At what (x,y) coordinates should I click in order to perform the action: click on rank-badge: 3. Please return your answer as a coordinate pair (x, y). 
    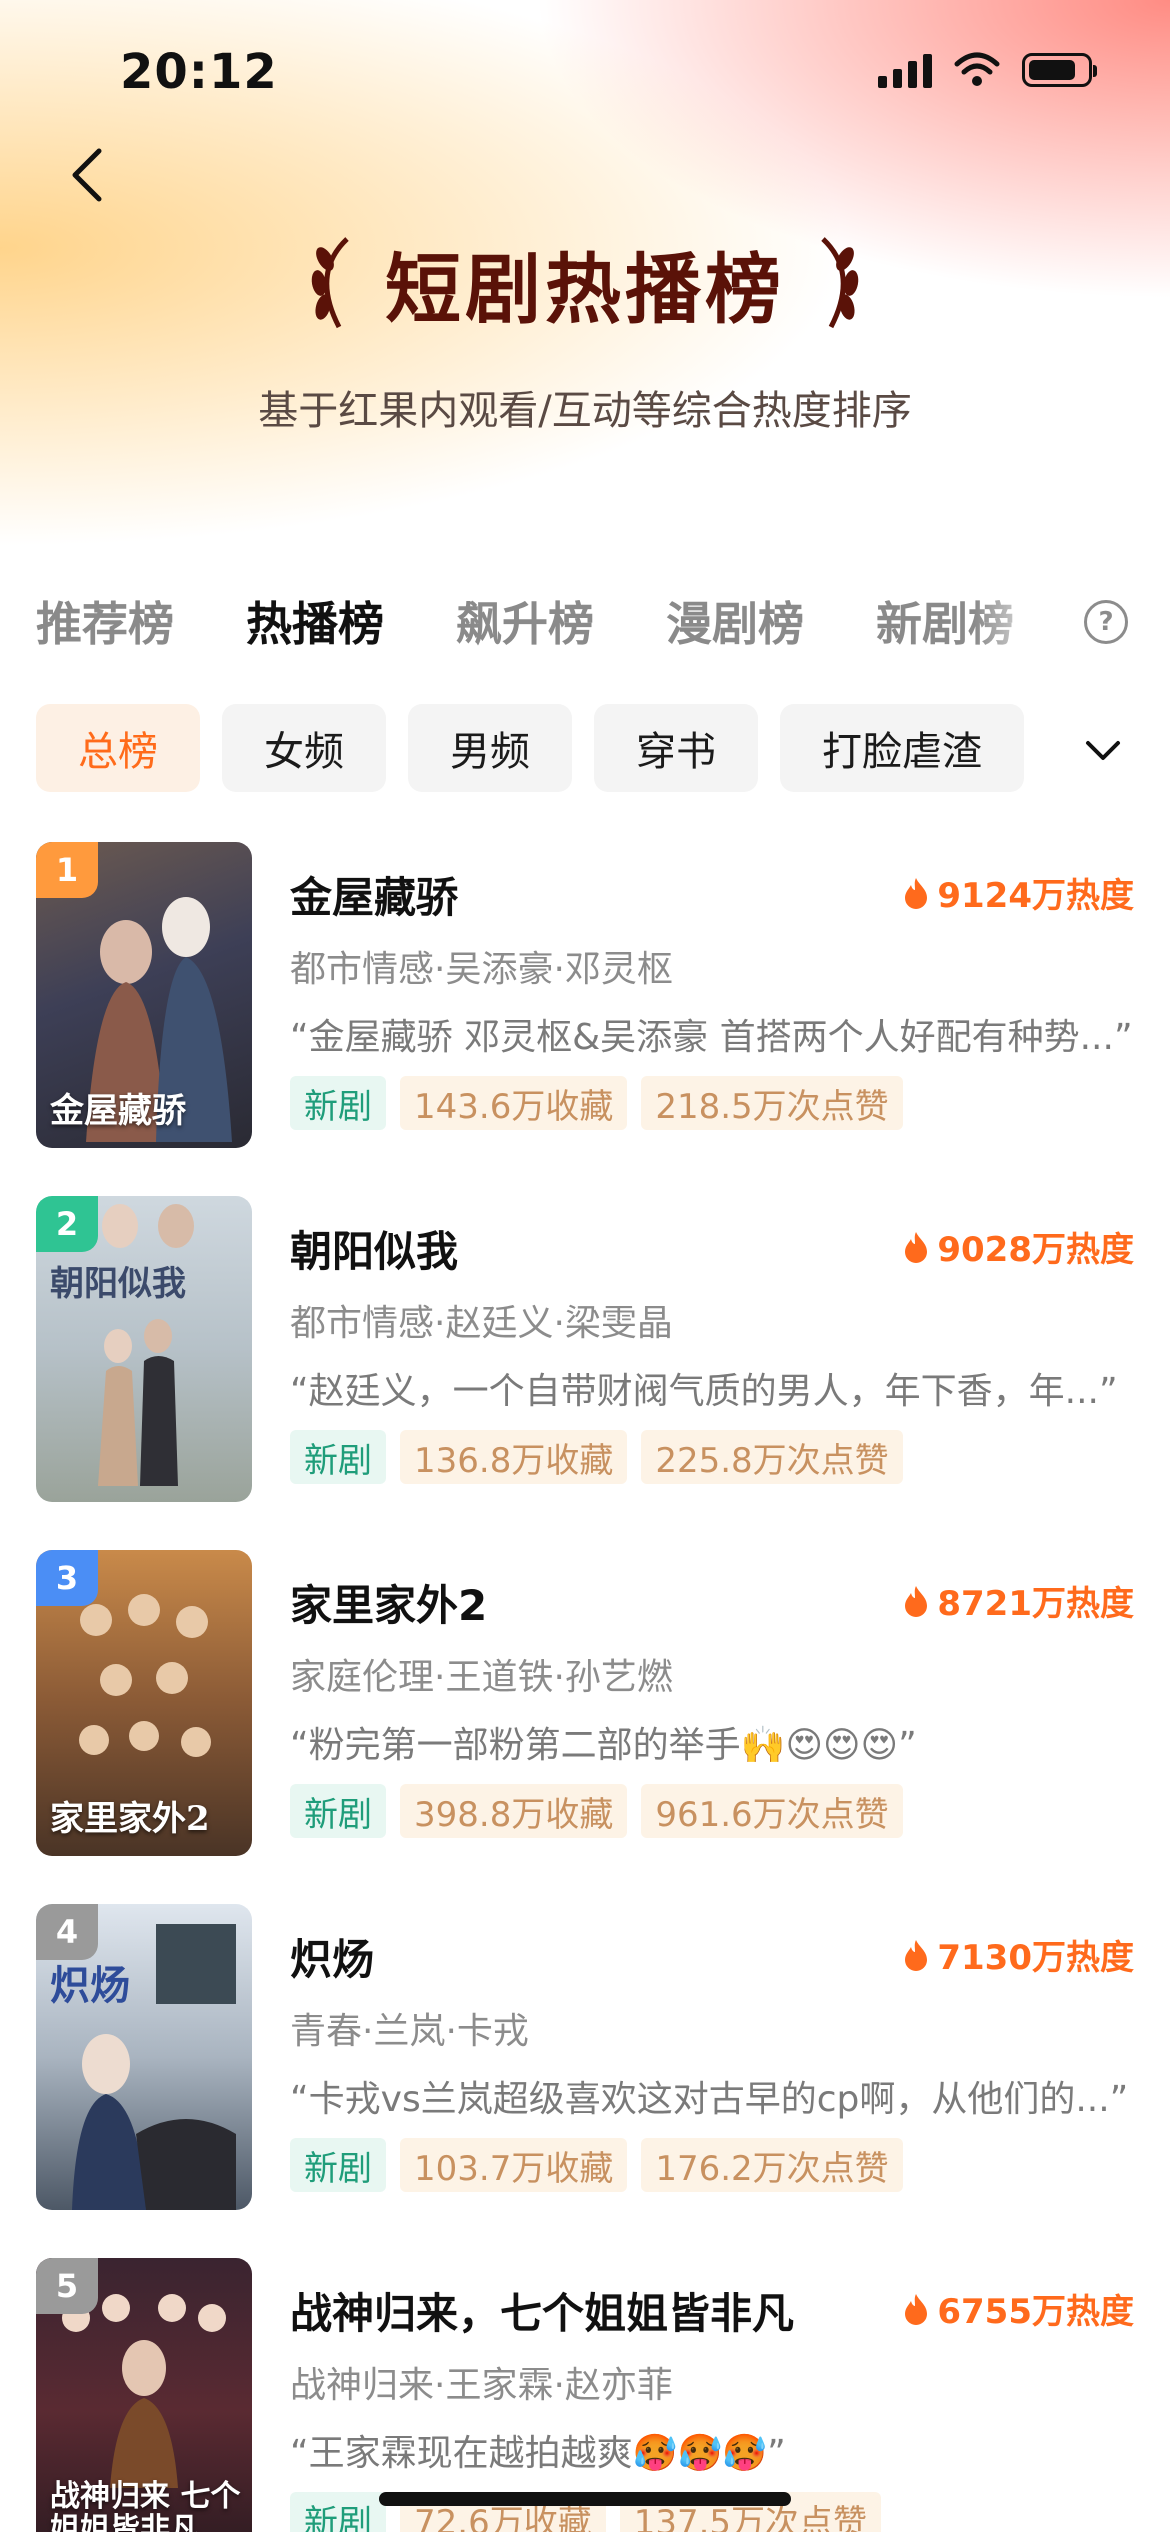
    Looking at the image, I should click on (67, 1578).